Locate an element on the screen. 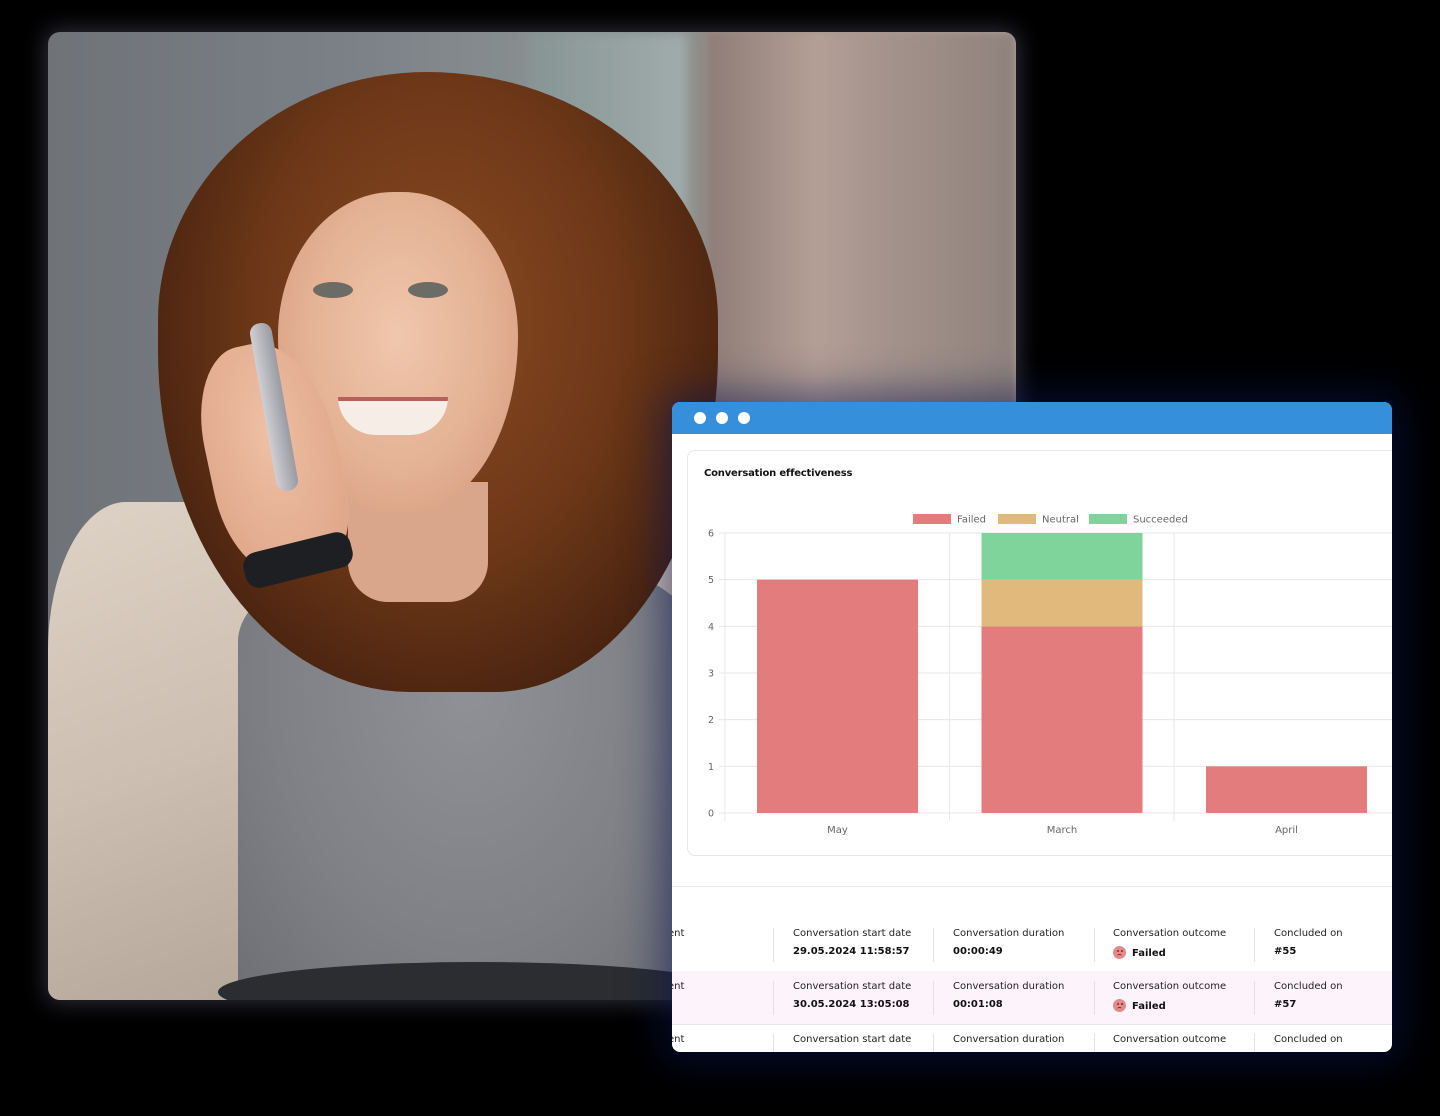  legend-swatch-succeeded is located at coordinates (1108, 519).